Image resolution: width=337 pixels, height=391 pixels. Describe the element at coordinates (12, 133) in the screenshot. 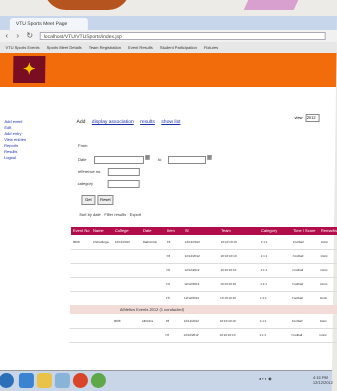

I see `sidebar-item: Add entry` at that location.